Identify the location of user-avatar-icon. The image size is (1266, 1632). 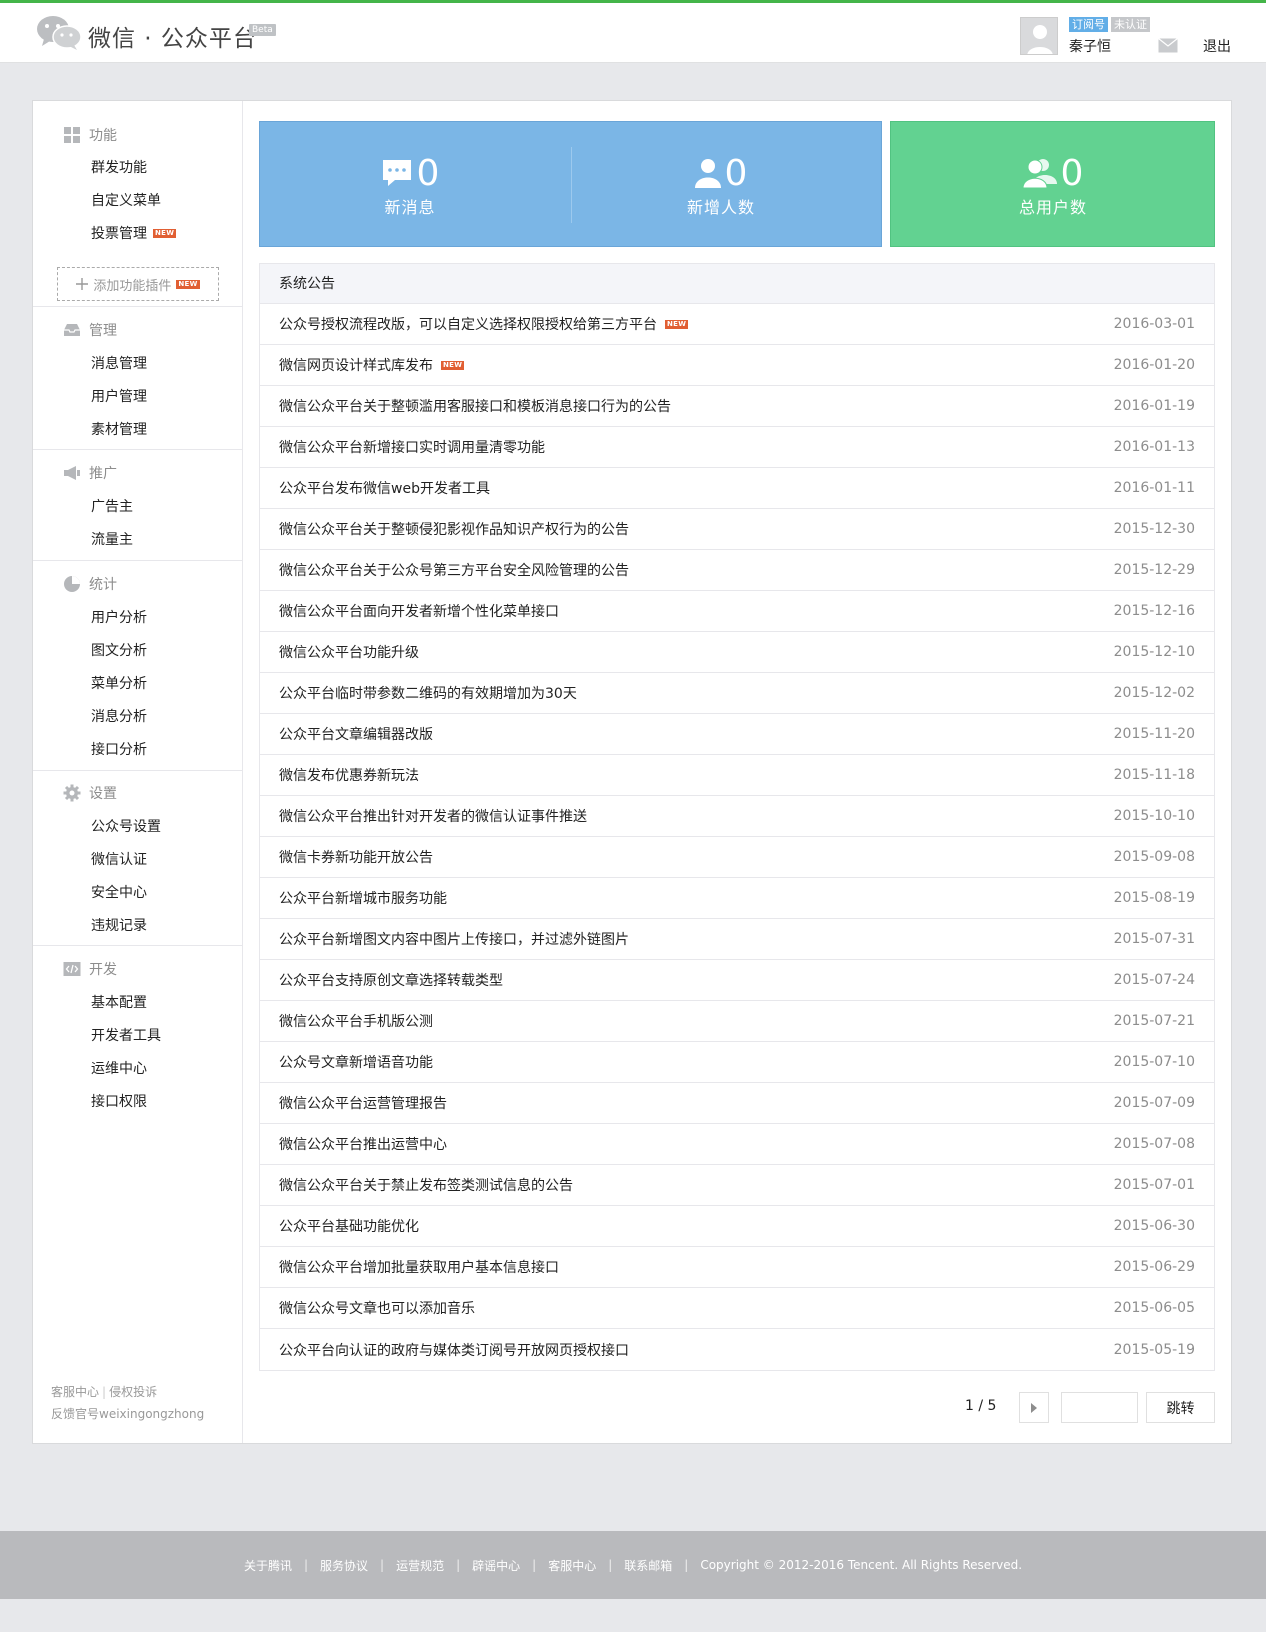
(1039, 36).